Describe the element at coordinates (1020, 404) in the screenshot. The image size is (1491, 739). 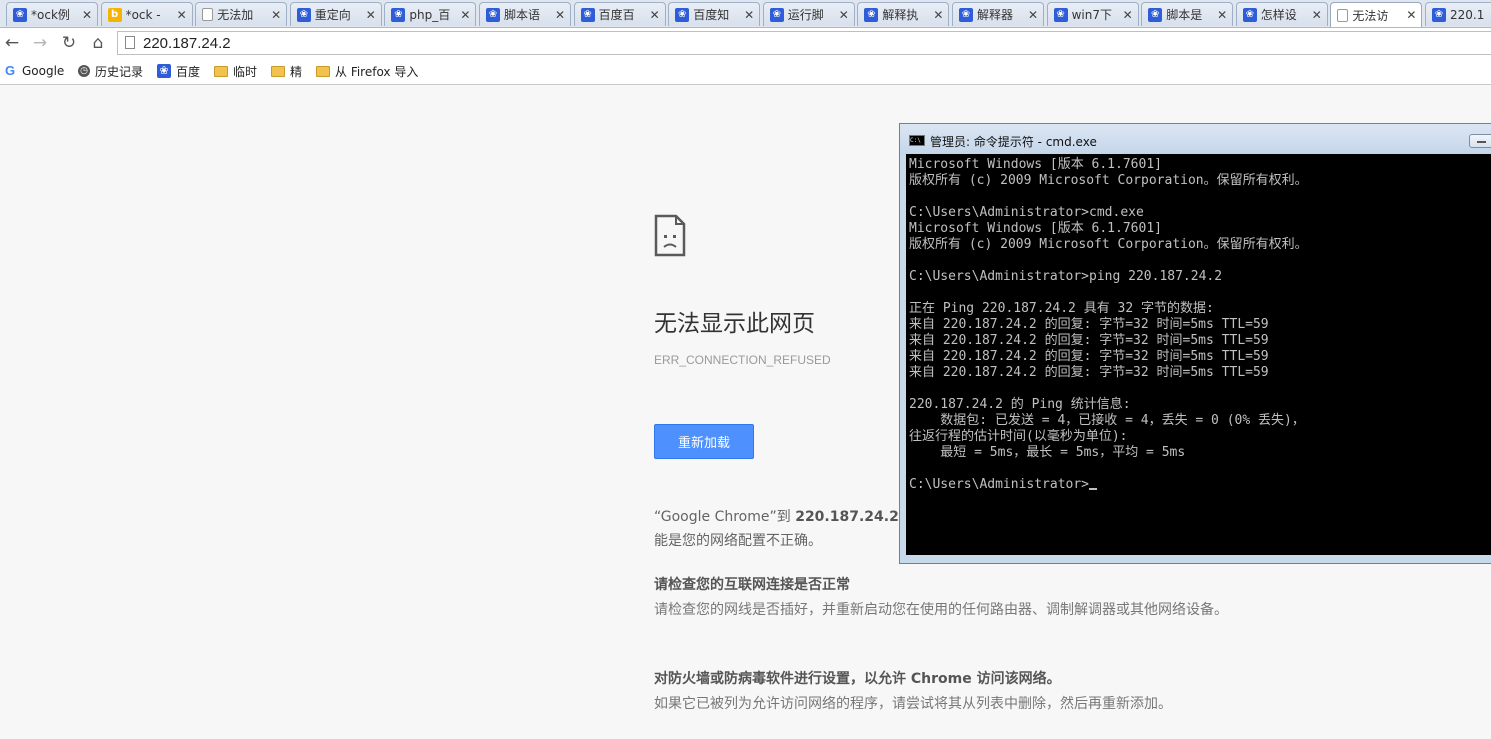
I see `console-line-text: 220.187.24.2 的 Ping 统计信息:` at that location.